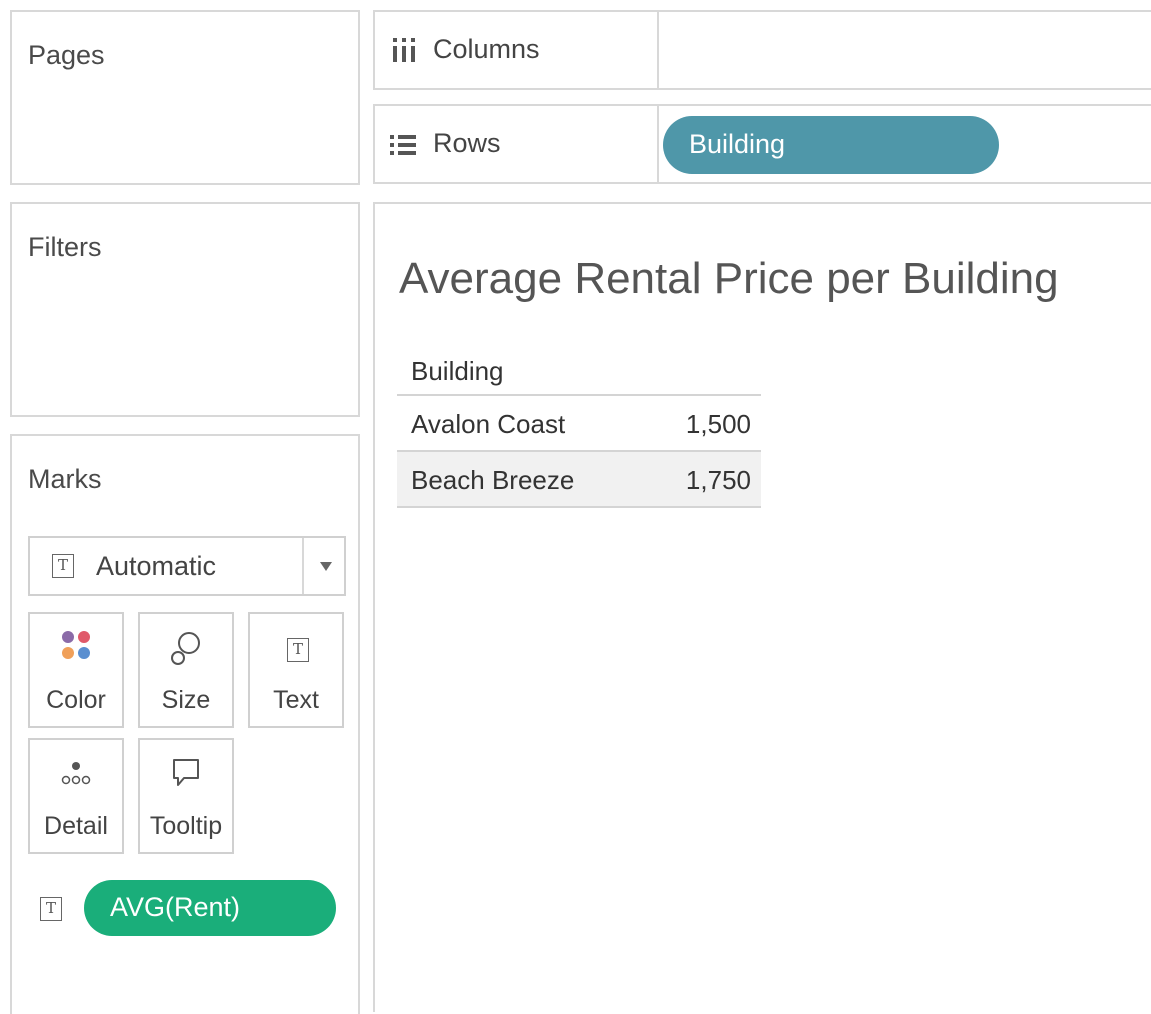 Image resolution: width=1151 pixels, height=1014 pixels. Describe the element at coordinates (76, 773) in the screenshot. I see `detail-icon` at that location.